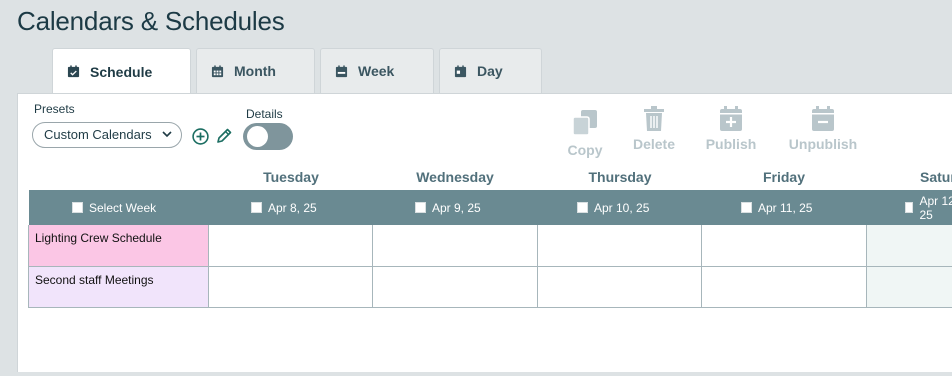 The height and width of the screenshot is (376, 952). What do you see at coordinates (456, 207) in the screenshot?
I see `date-label: Apr 9, 25` at bounding box center [456, 207].